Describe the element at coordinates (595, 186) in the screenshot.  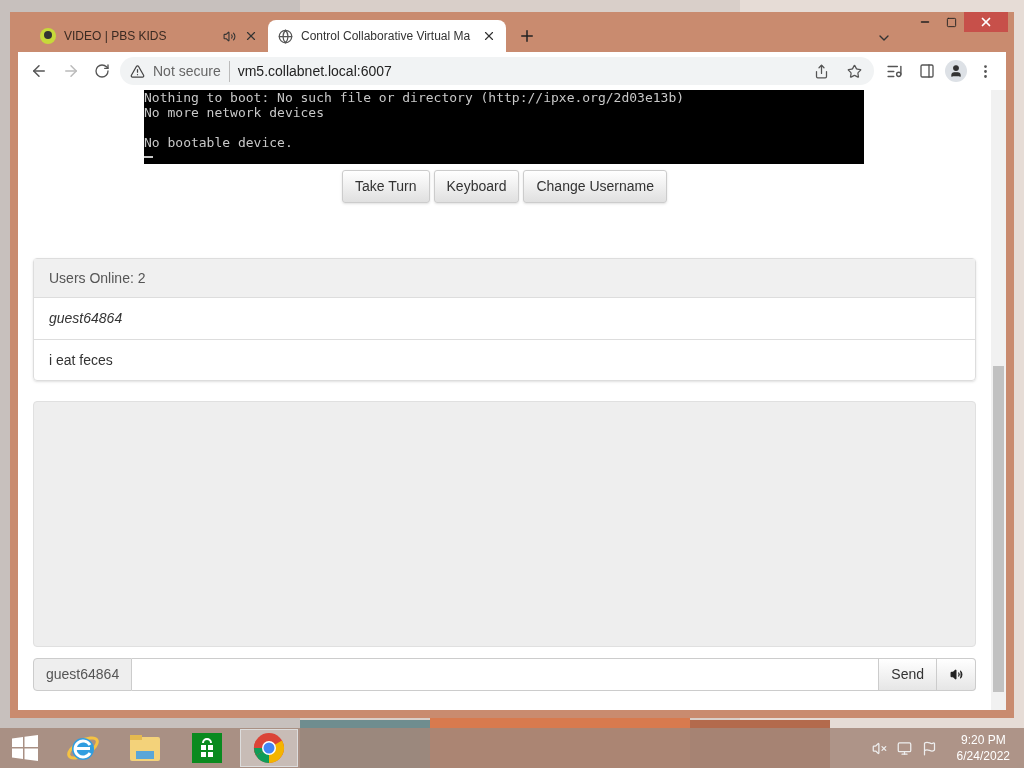
I see `vm-action-button: Change Username` at that location.